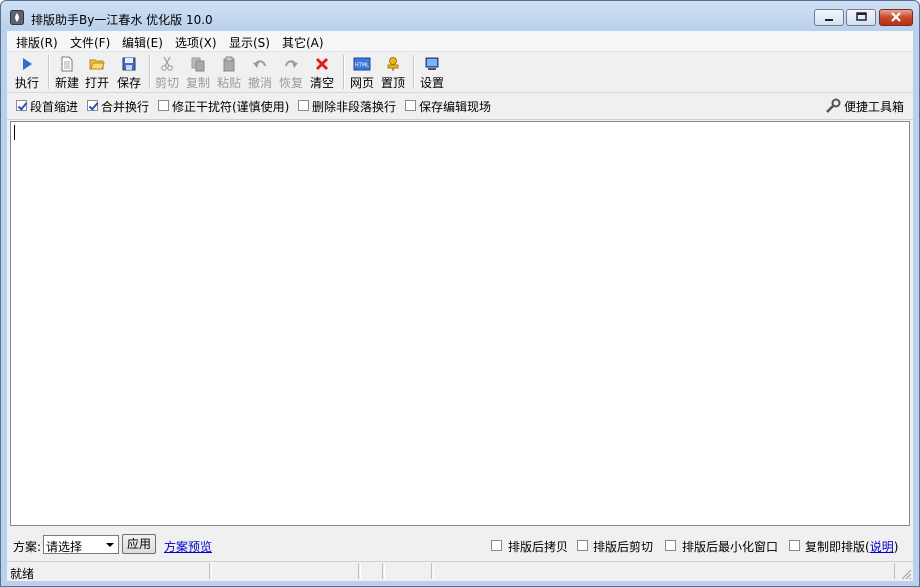 This screenshot has width=920, height=587. Describe the element at coordinates (303, 105) in the screenshot. I see `delete-breaks-checkbox` at that location.